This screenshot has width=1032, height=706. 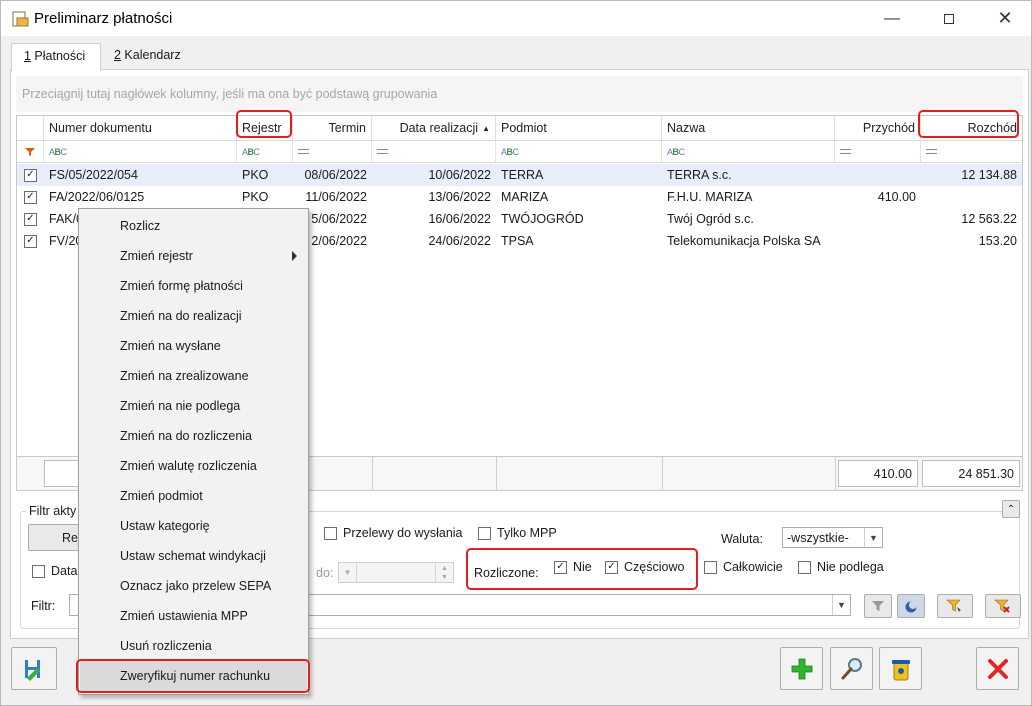 I want to click on filtr-label: Filtr:, so click(x=43, y=606).